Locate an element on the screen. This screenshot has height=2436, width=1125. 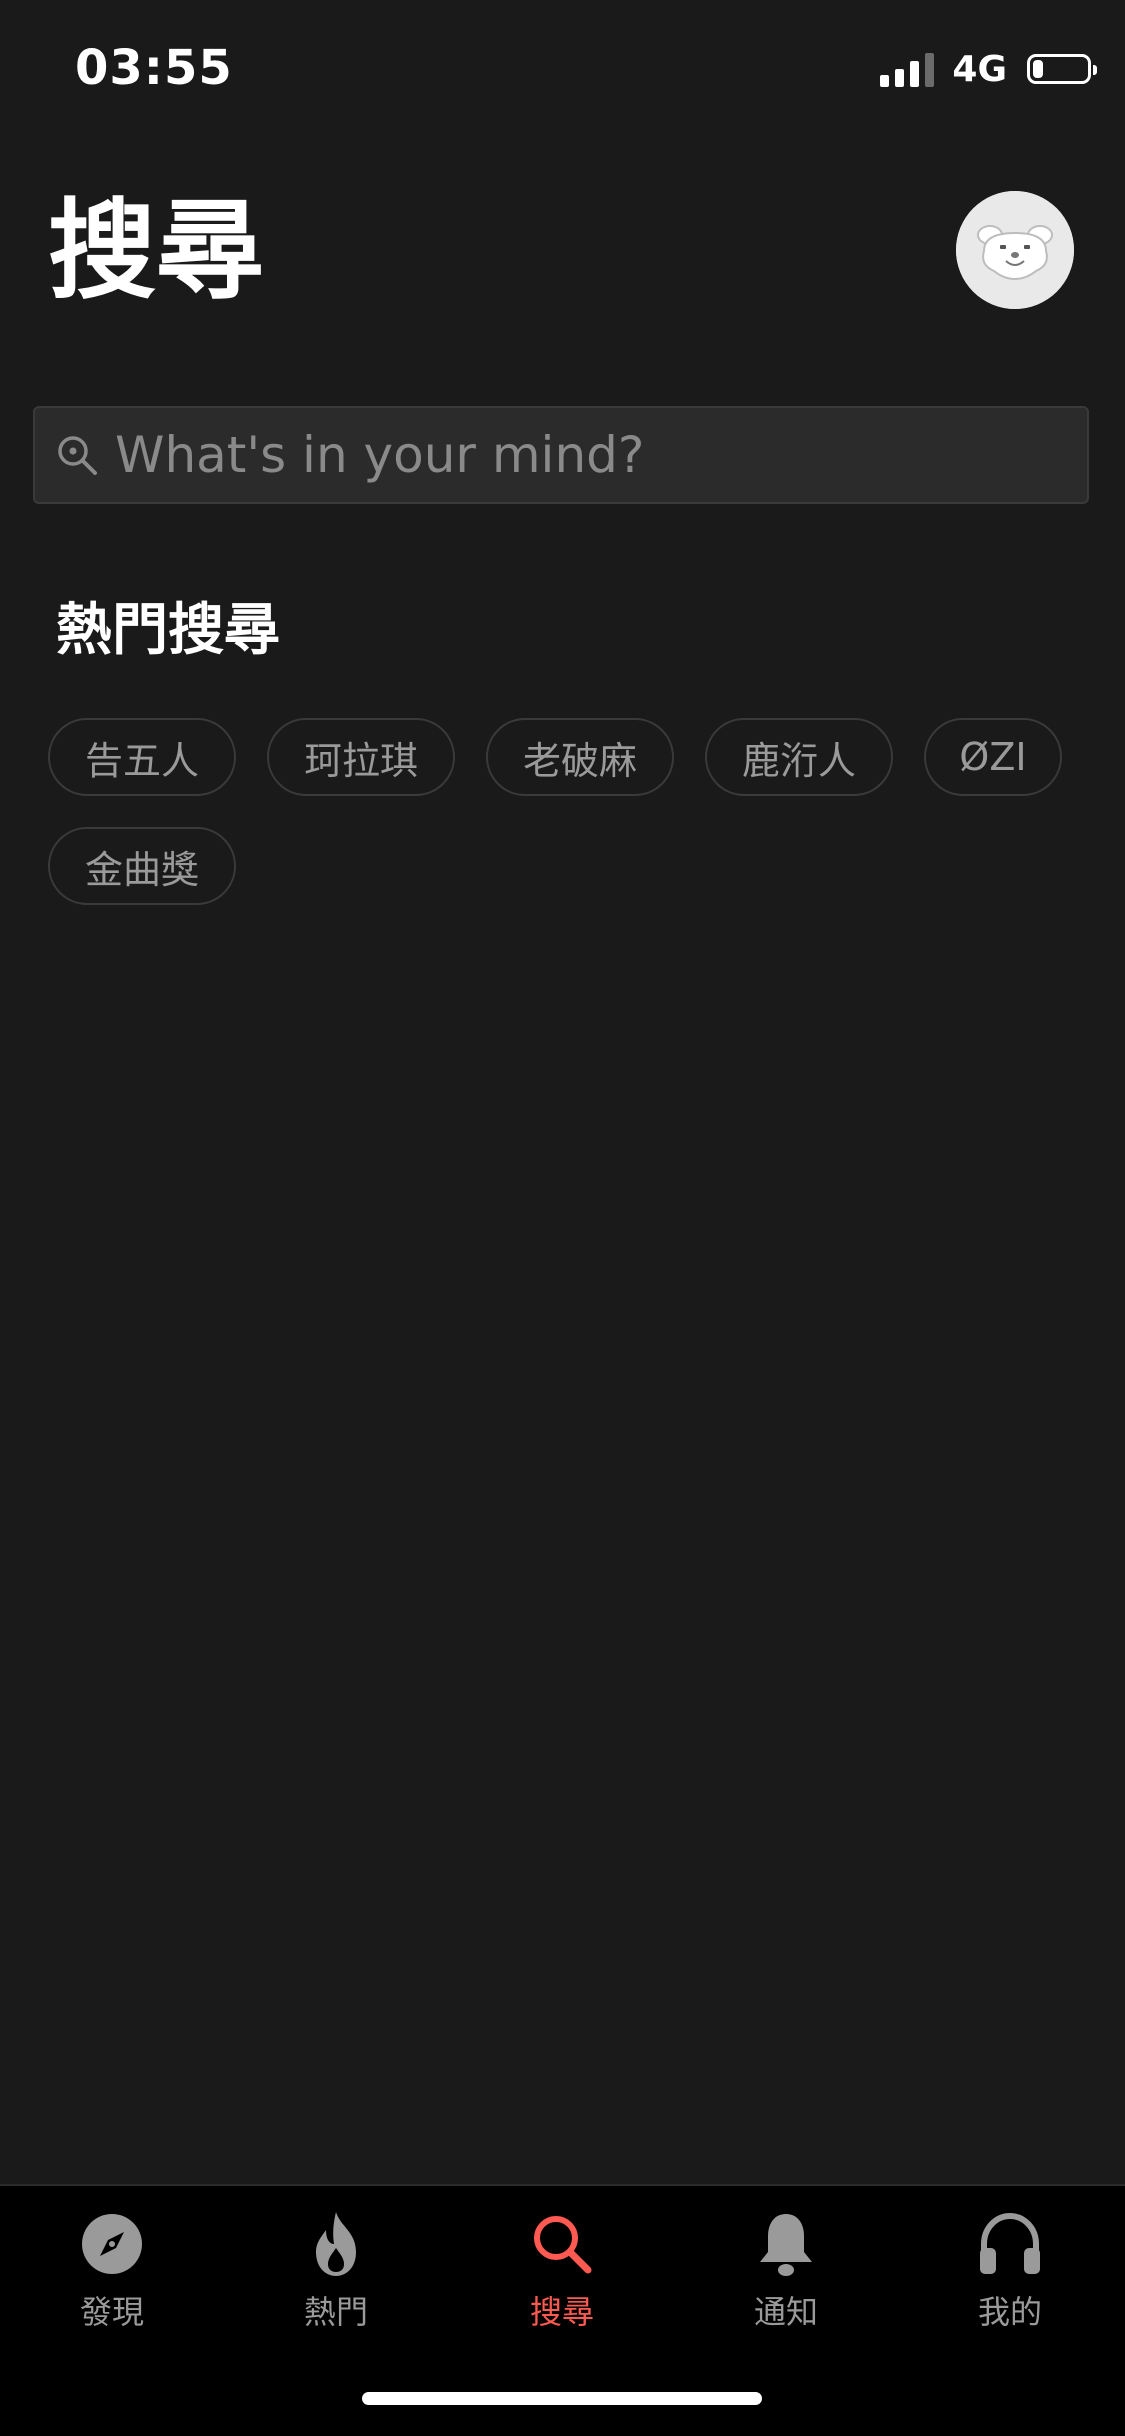
page-title: 搜尋 is located at coordinates (156, 251).